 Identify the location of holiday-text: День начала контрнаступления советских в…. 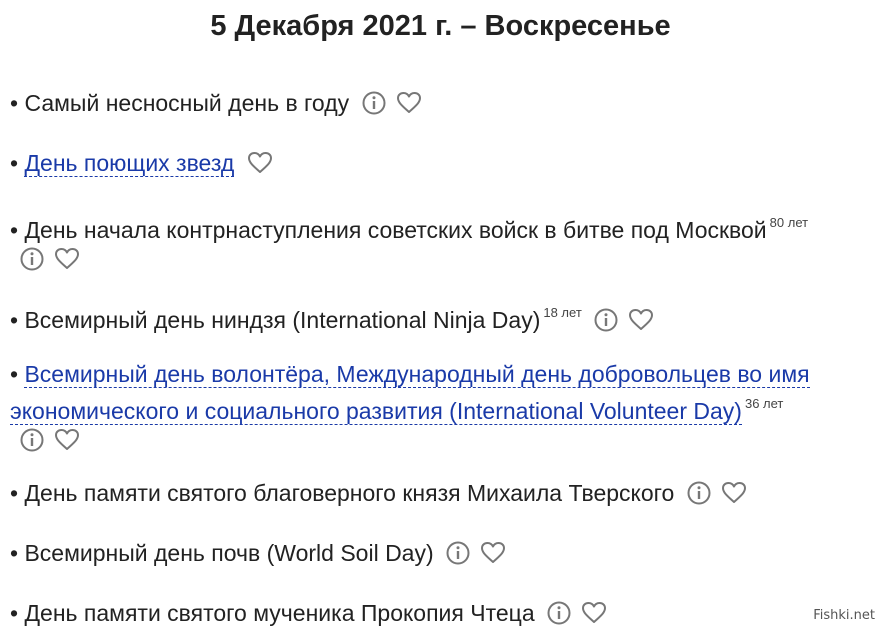
(395, 230).